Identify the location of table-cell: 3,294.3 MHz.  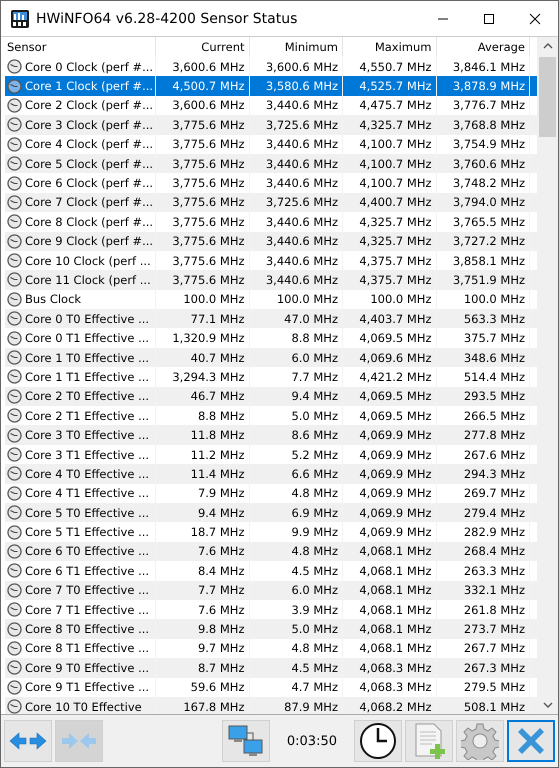
(208, 377).